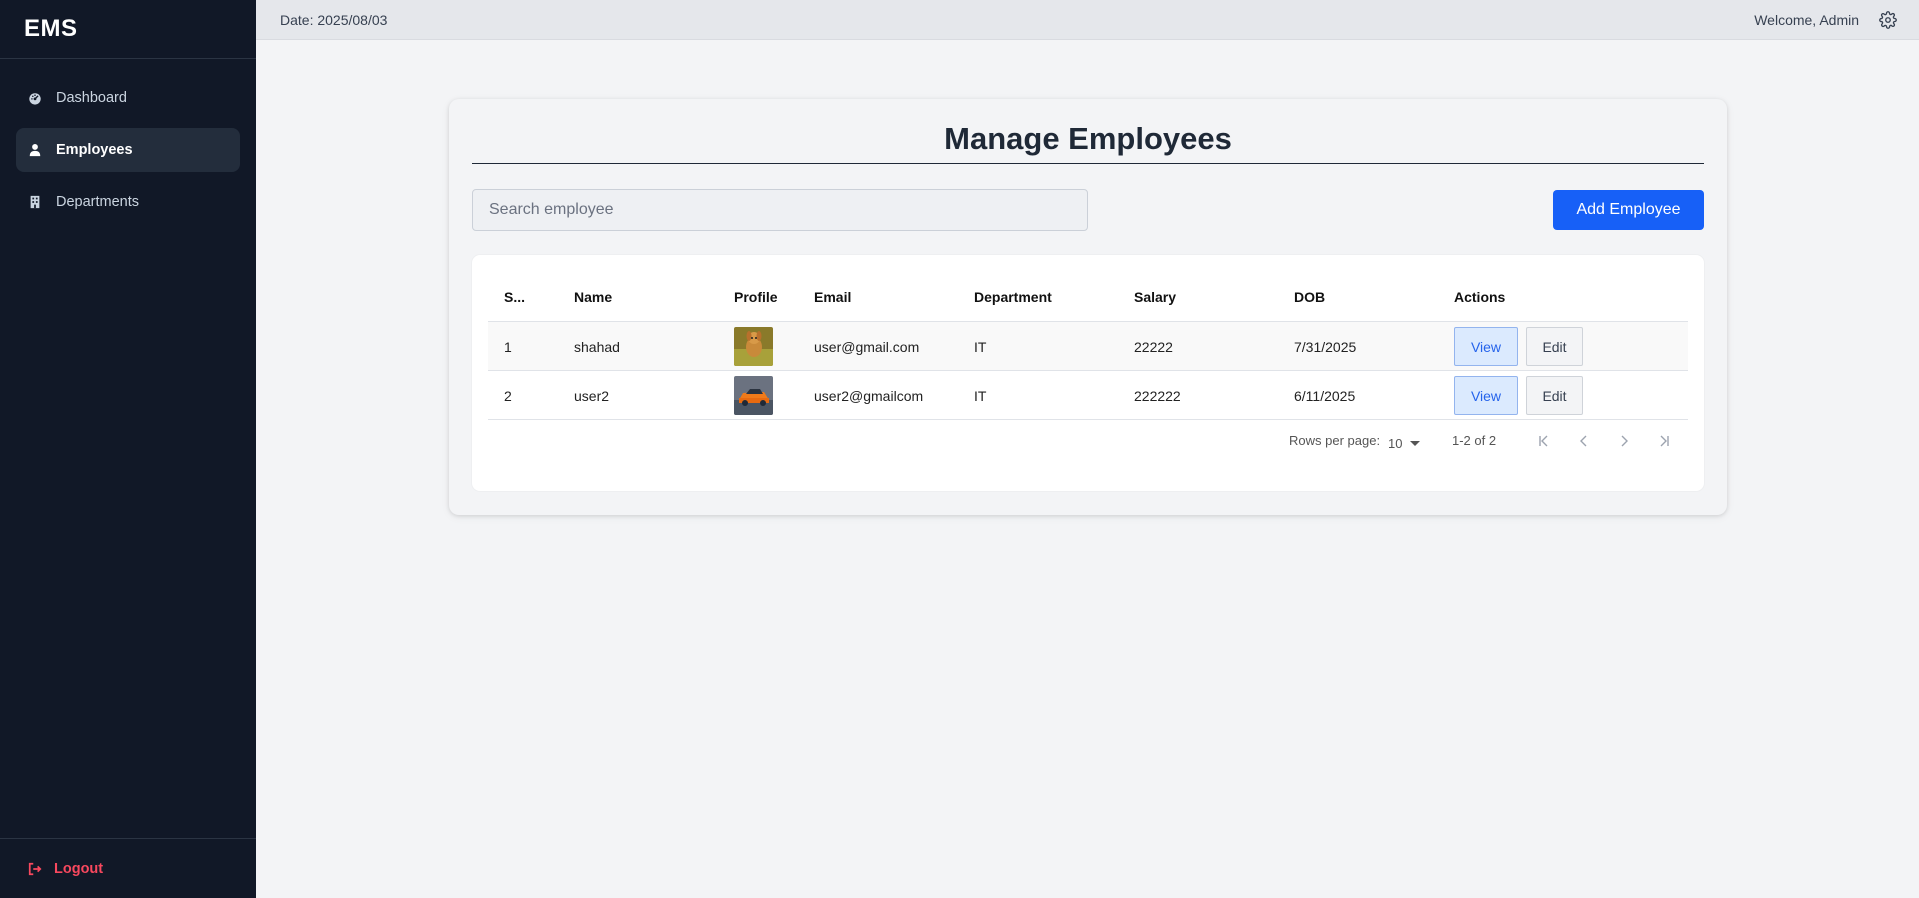 This screenshot has width=1919, height=898. I want to click on first-page-icon, so click(1544, 441).